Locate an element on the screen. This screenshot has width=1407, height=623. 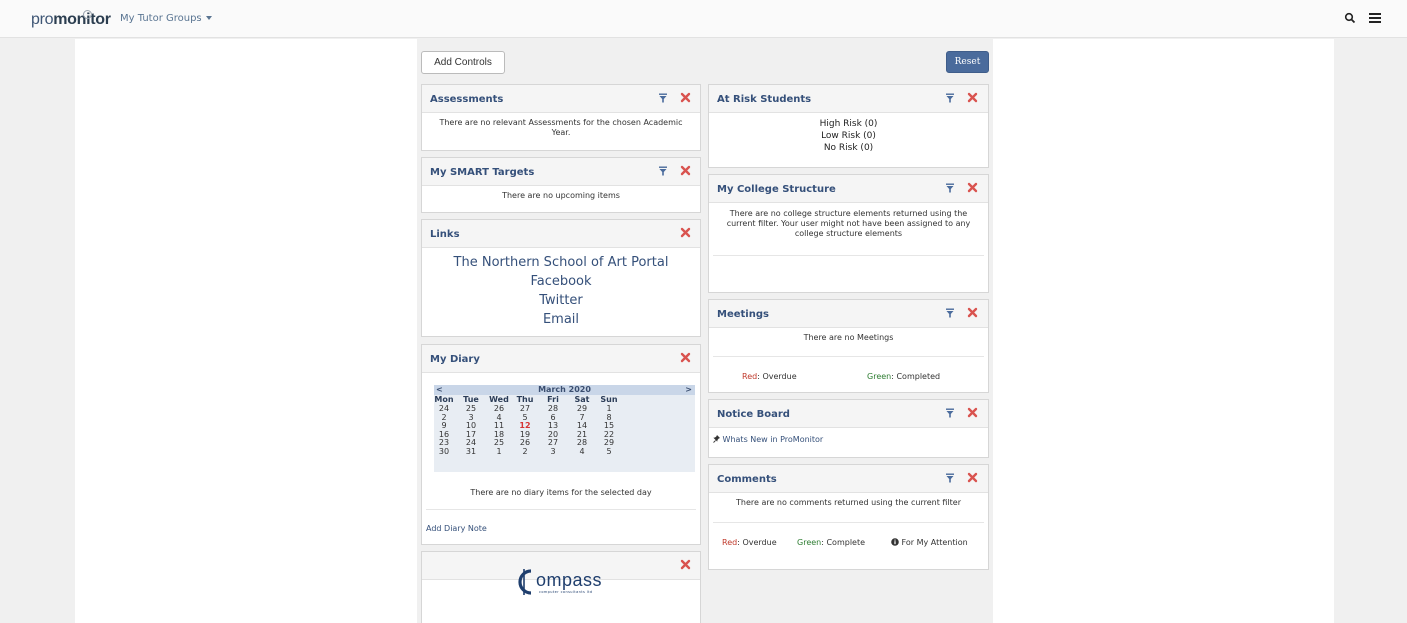
right-margin is located at coordinates (1370, 331).